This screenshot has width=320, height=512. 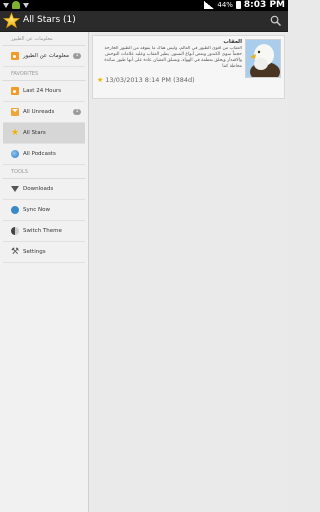 I want to click on article-meta: ★ 13/03/2013 8:14 PM (384d), so click(x=146, y=80).